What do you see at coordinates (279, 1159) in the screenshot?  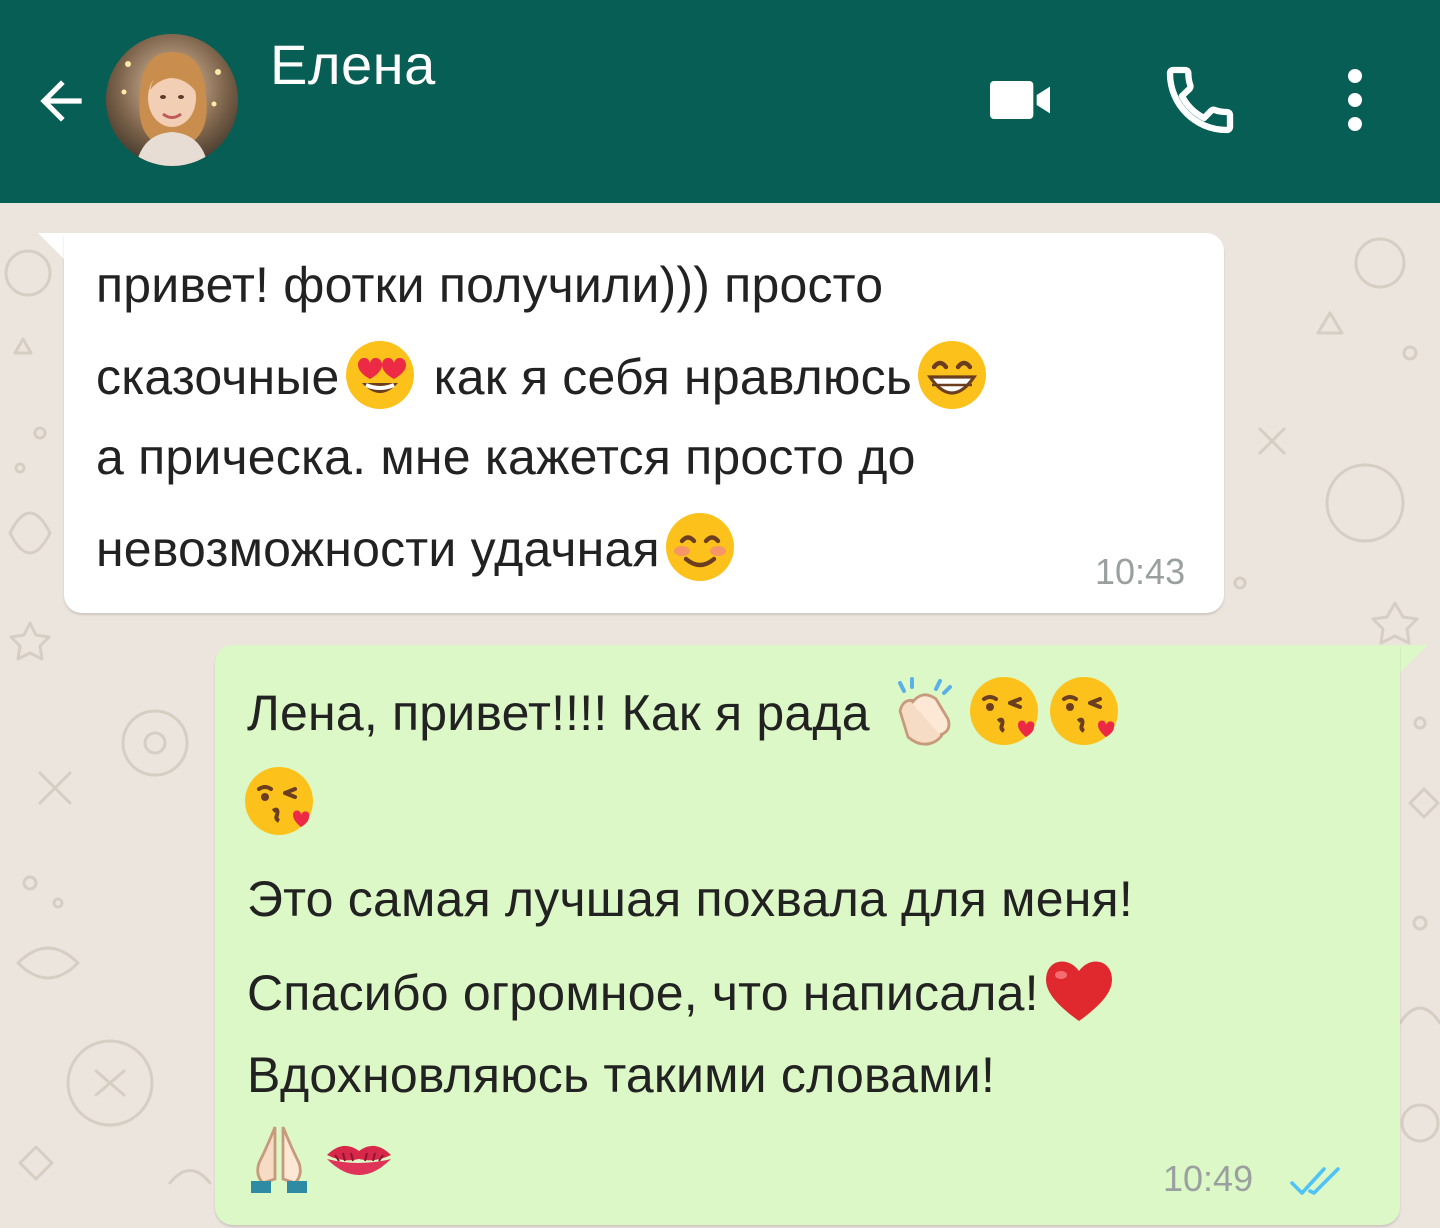 I see `folded-hands-emoji` at bounding box center [279, 1159].